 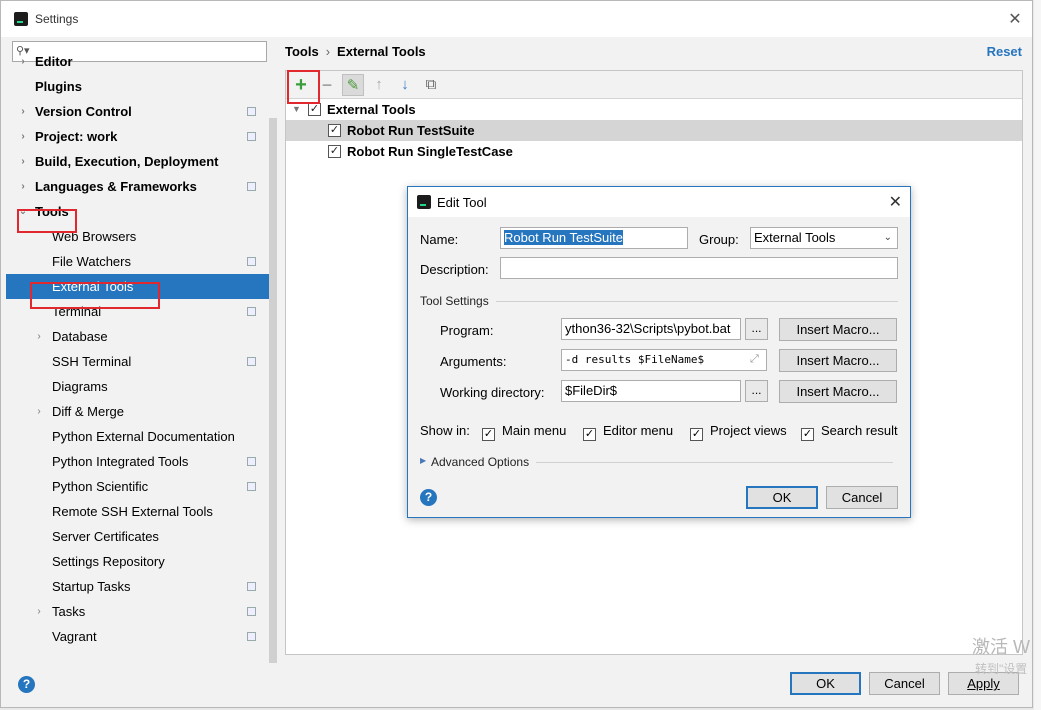 What do you see at coordinates (534, 430) in the screenshot?
I see `checkbox-label: Main menu` at bounding box center [534, 430].